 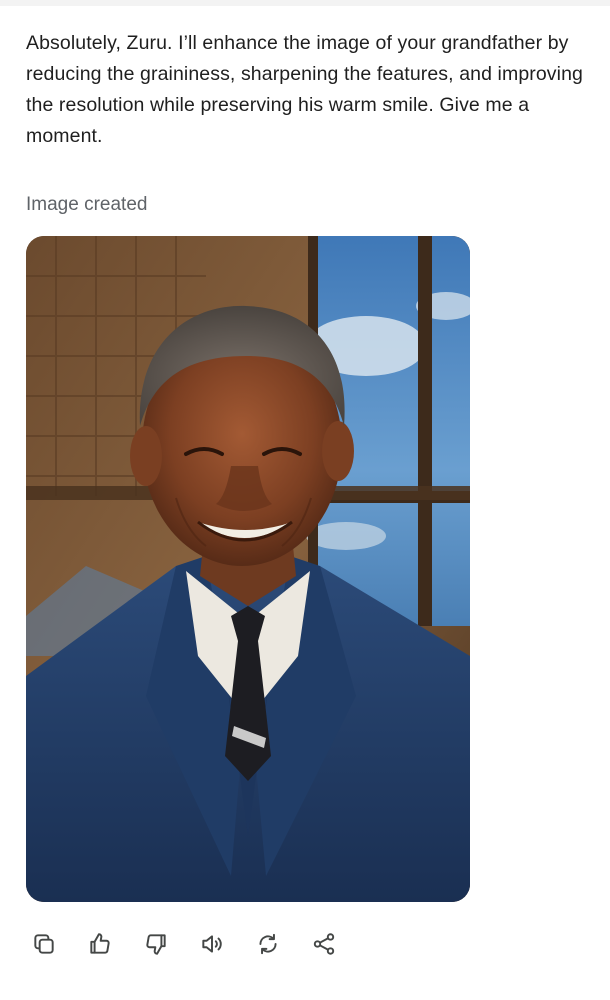 I want to click on copy-button, so click(x=44, y=944).